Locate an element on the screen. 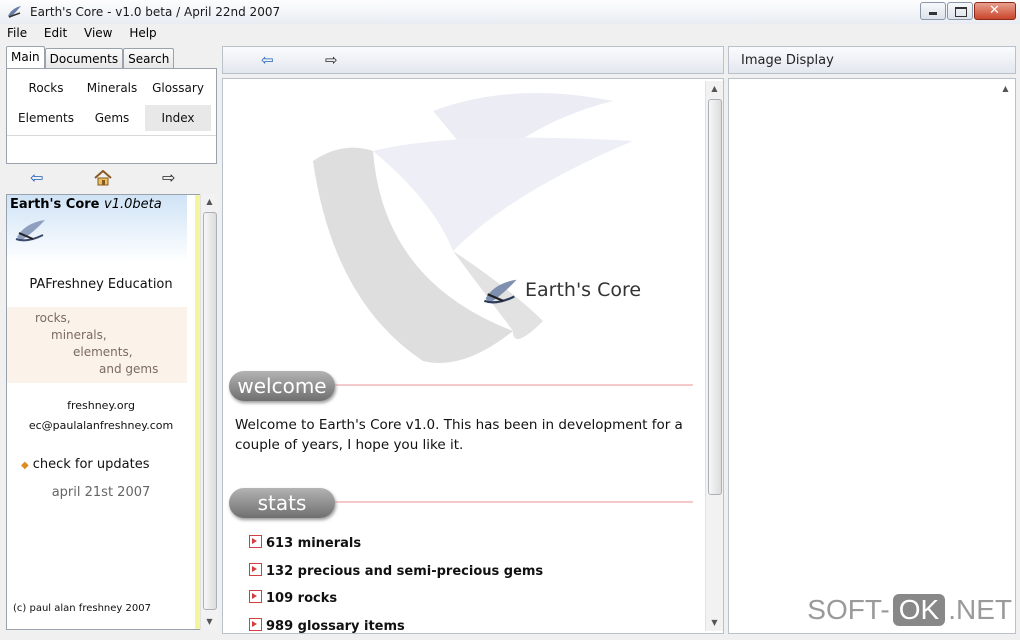  topic-item: elements, is located at coordinates (103, 352).